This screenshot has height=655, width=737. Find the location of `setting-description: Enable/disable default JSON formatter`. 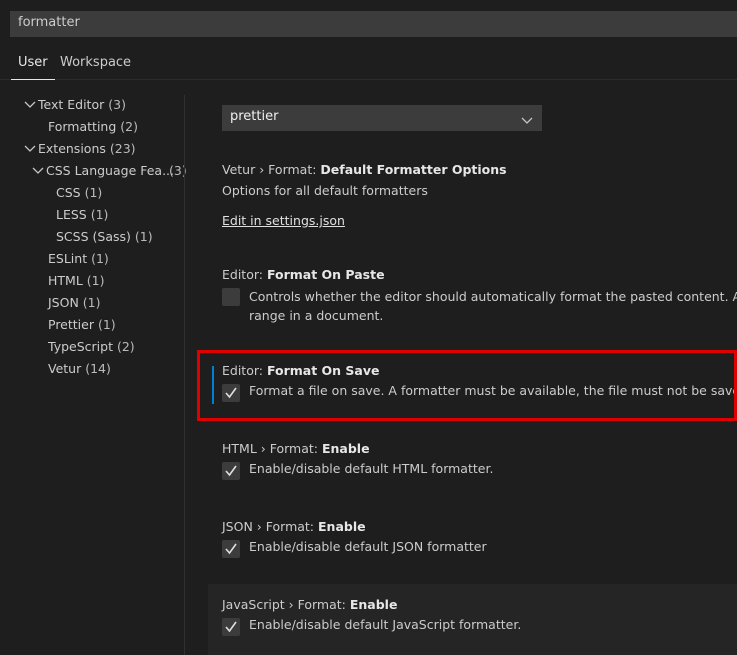

setting-description: Enable/disable default JSON formatter is located at coordinates (368, 546).